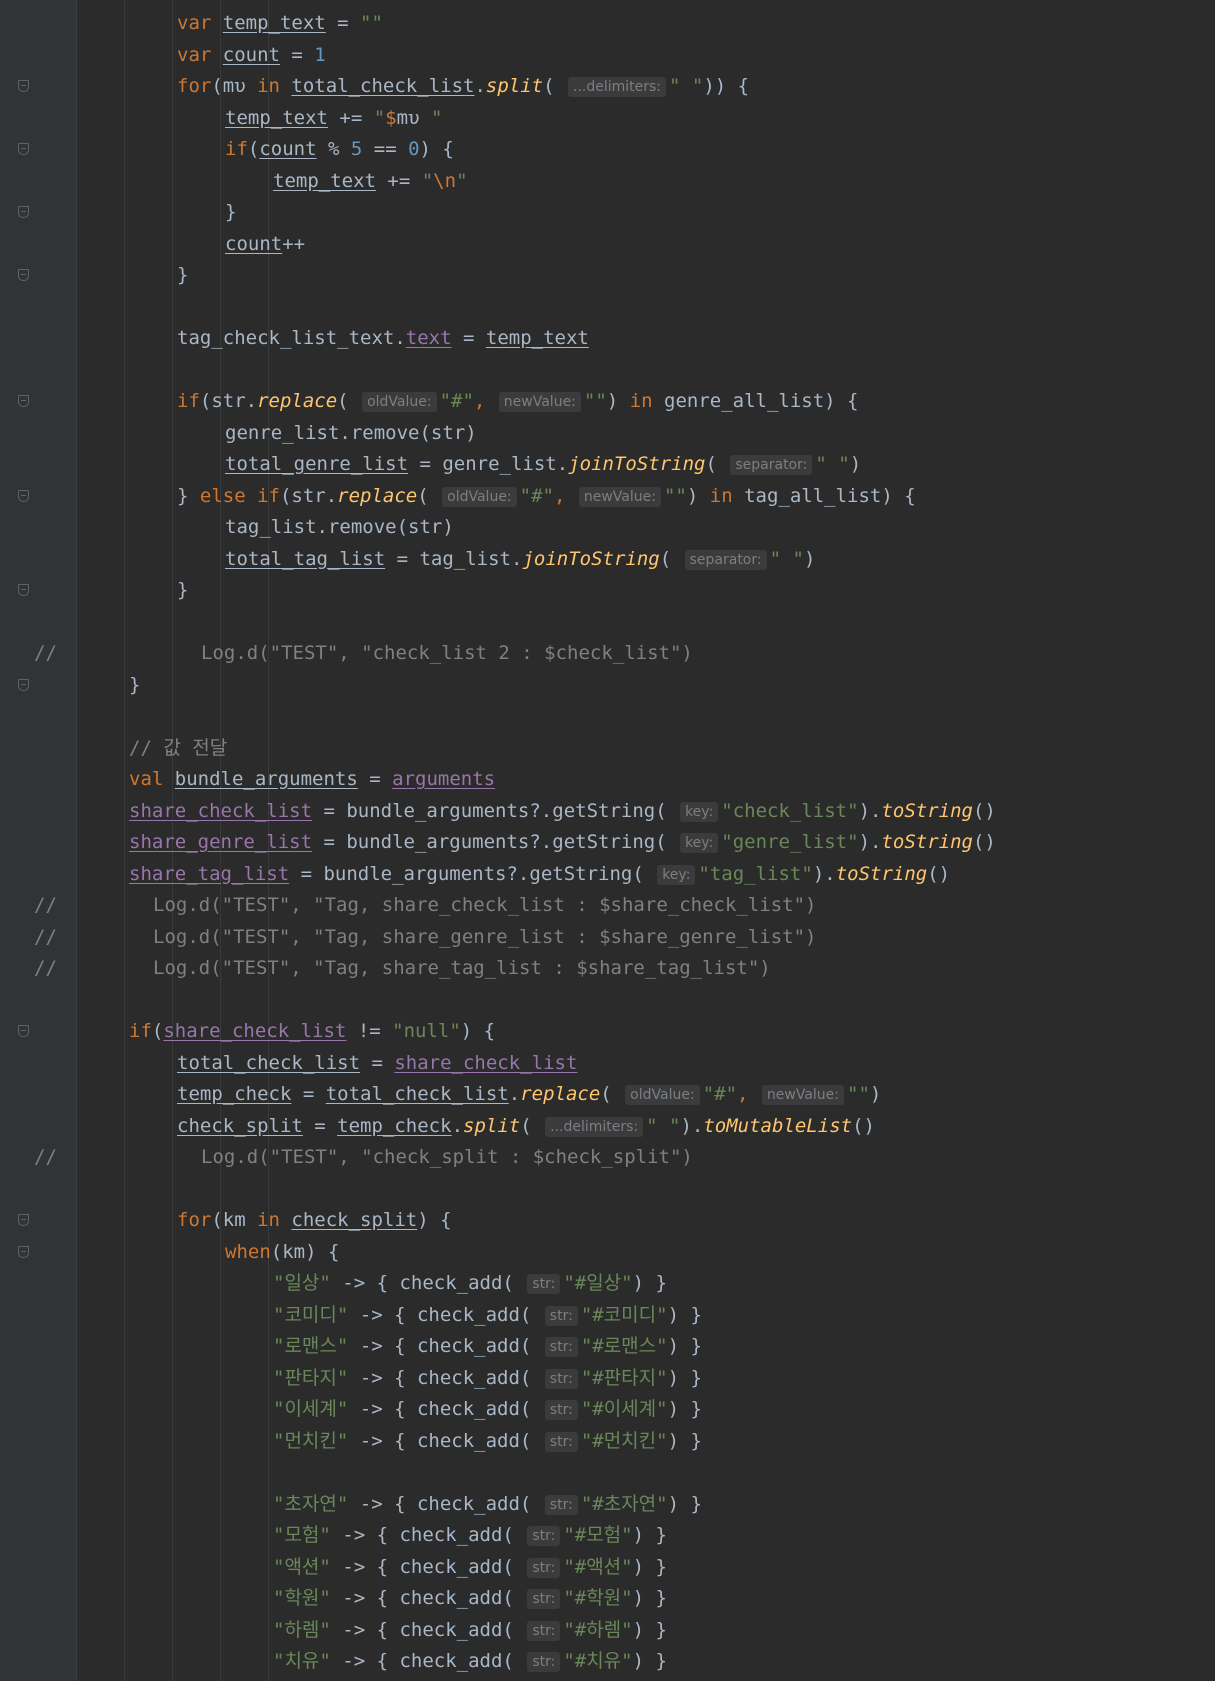  Describe the element at coordinates (487, 1378) in the screenshot. I see `code-content: "판타지" -> { check_add( str: "#판타지") }` at that location.